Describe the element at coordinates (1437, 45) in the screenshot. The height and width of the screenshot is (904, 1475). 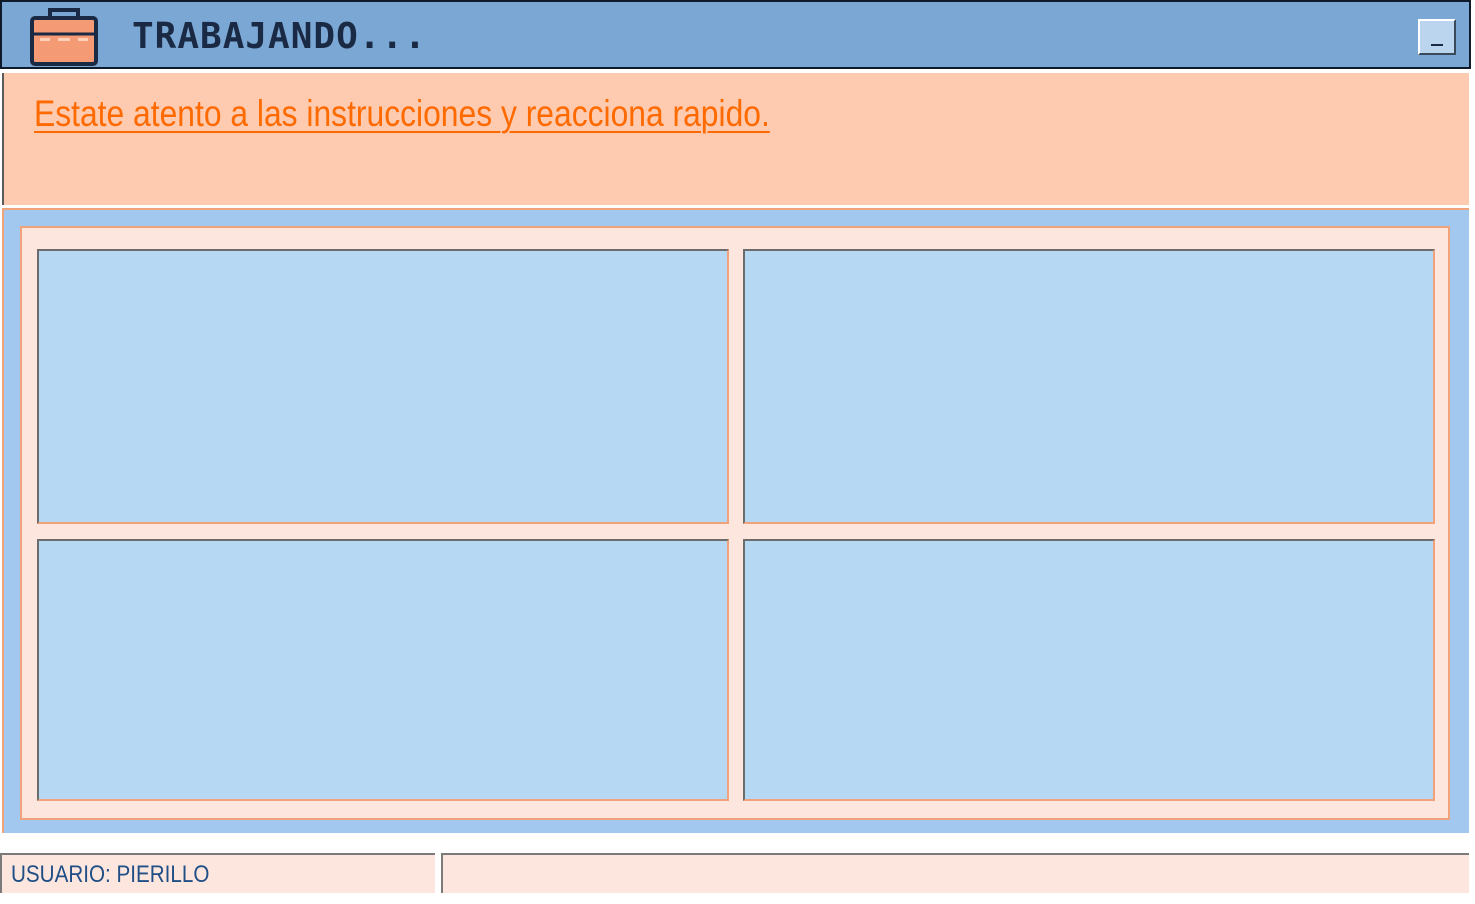
I see `minimize-icon` at that location.